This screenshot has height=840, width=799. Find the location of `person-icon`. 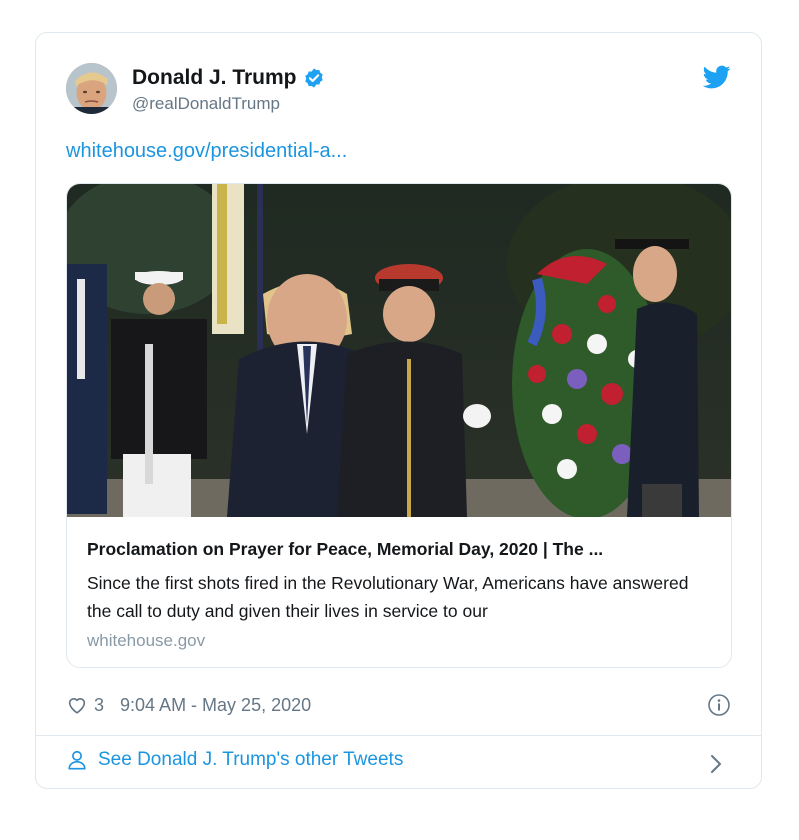

person-icon is located at coordinates (77, 760).